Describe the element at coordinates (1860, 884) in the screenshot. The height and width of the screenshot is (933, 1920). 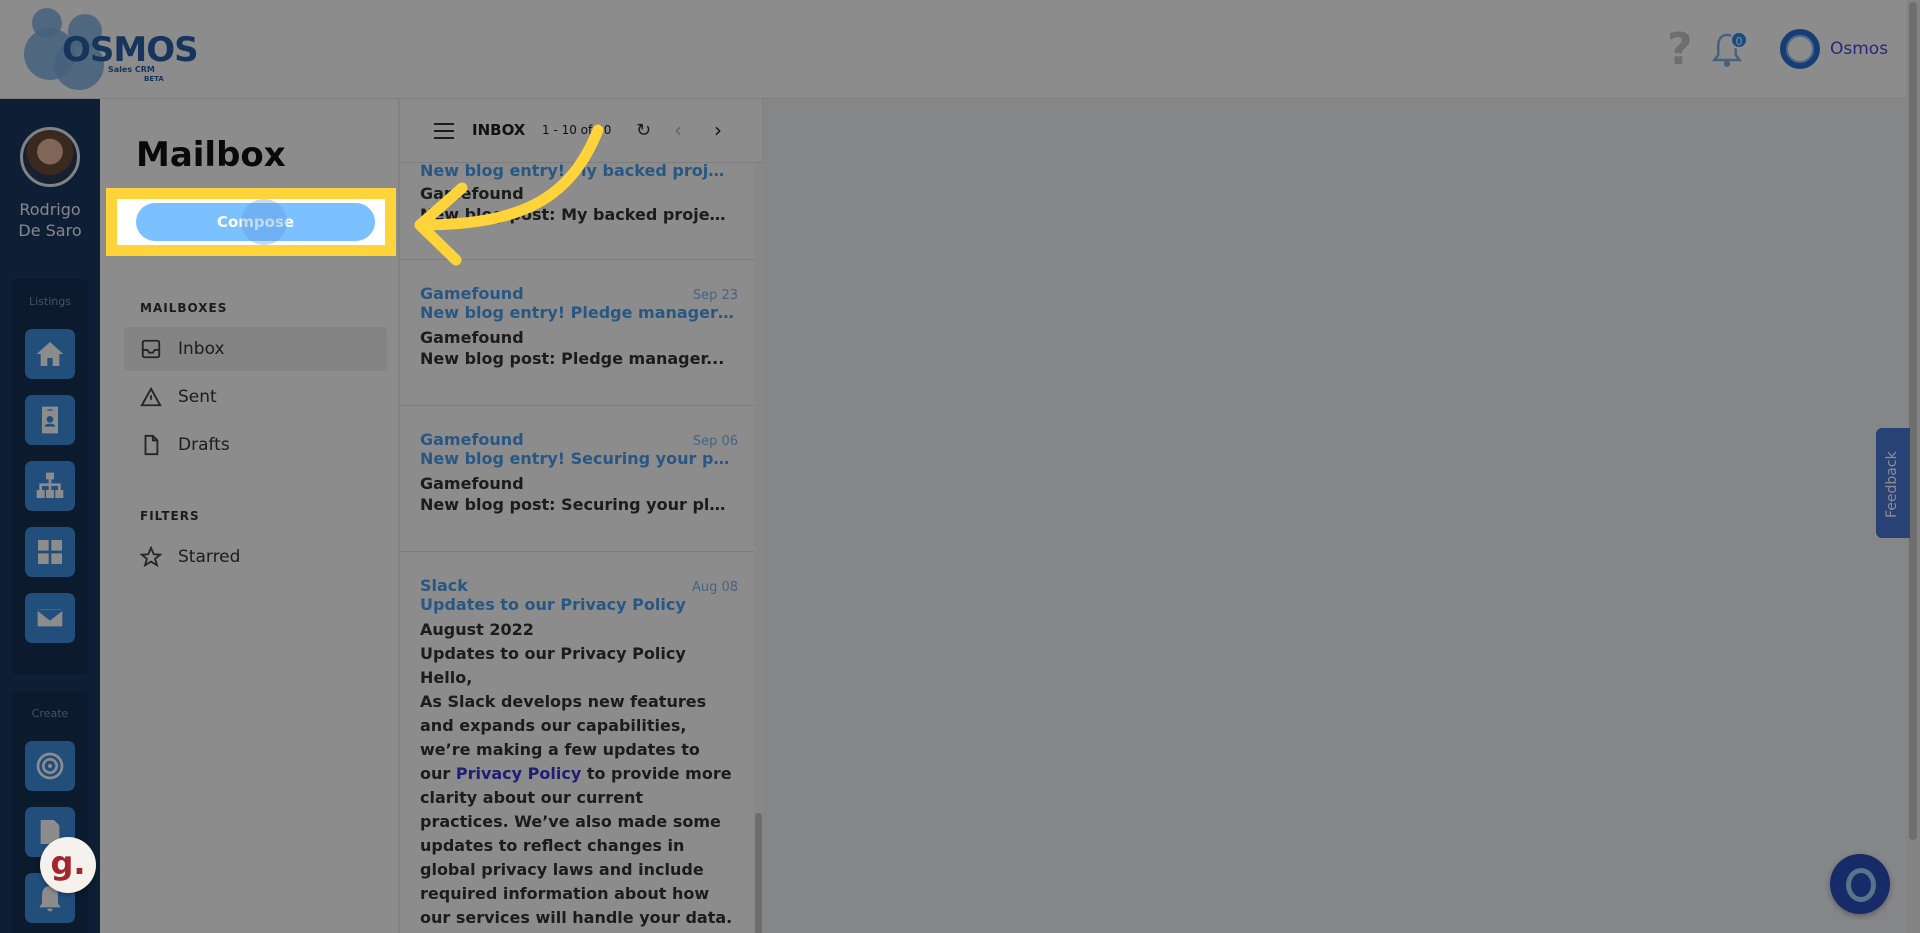
I see `chat-widget-icon` at that location.